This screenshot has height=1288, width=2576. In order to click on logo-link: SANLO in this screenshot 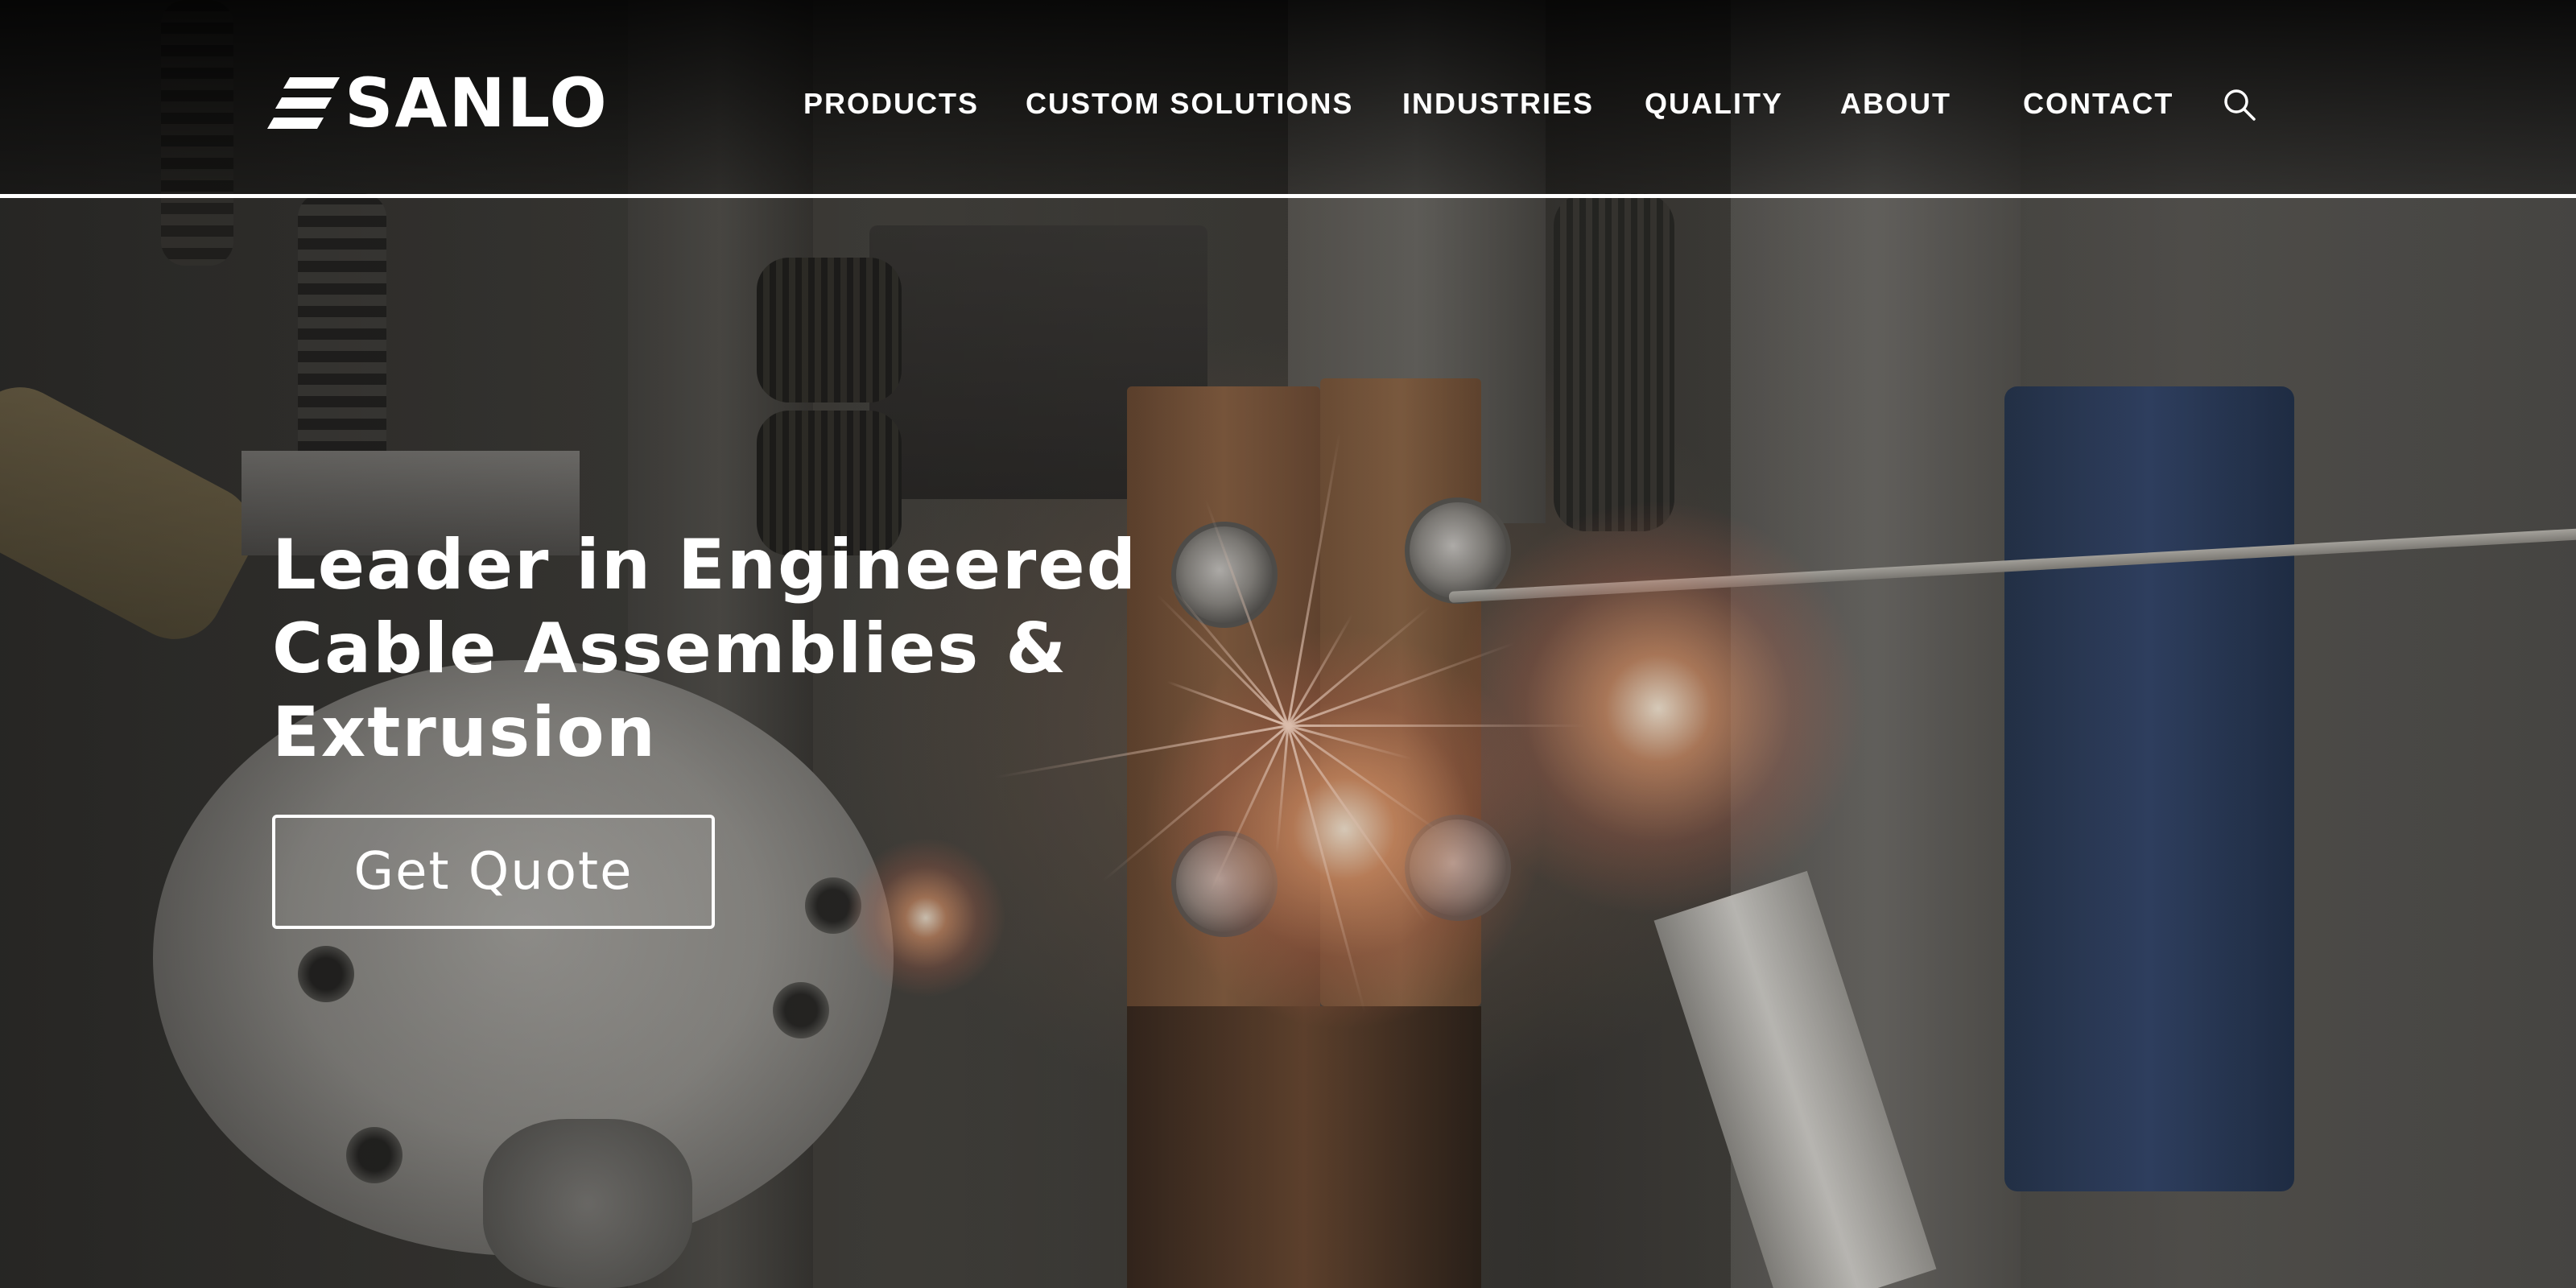, I will do `click(436, 103)`.